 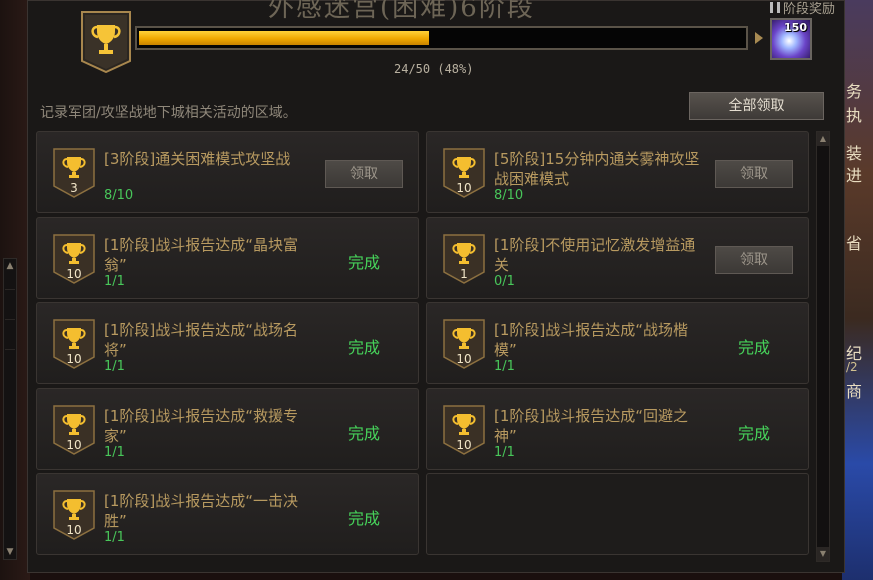 I want to click on achievement-card: 10 [1阶段]战斗报告达成“晶块富翁” 1/1 完成, so click(x=227, y=258).